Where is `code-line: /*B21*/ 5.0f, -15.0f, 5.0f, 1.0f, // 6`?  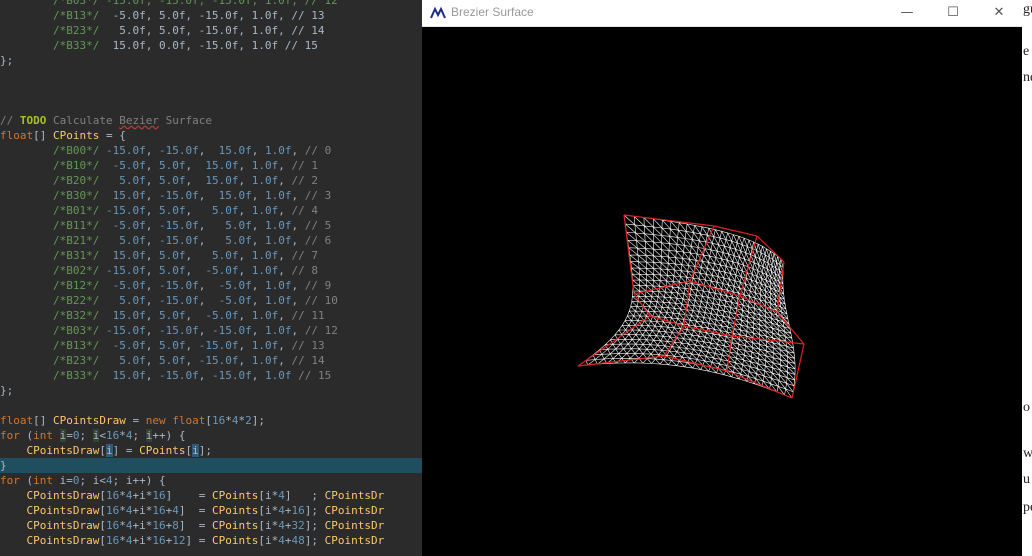
code-line: /*B21*/ 5.0f, -15.0f, 5.0f, 1.0f, // 6 is located at coordinates (211, 240).